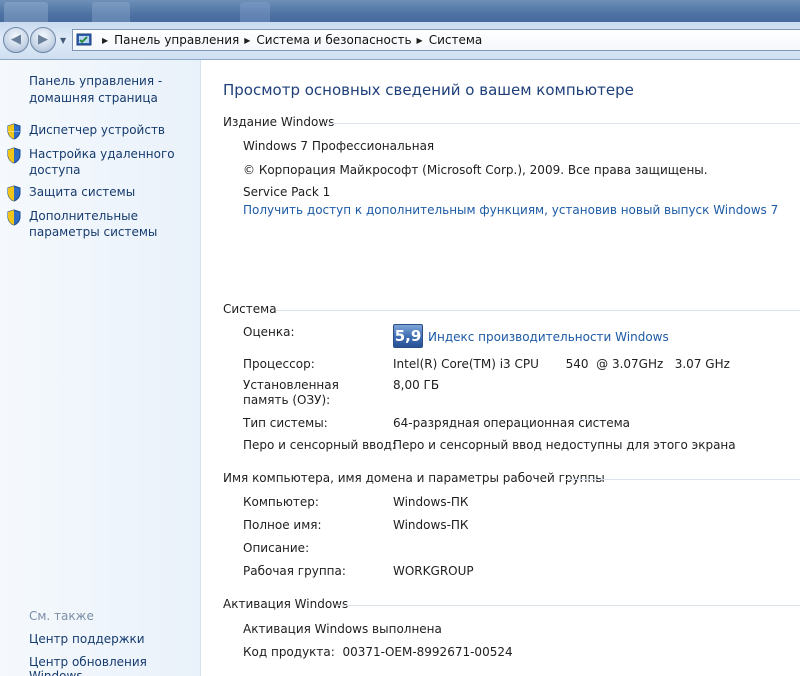  What do you see at coordinates (250, 309) in the screenshot?
I see `system-header: Система` at bounding box center [250, 309].